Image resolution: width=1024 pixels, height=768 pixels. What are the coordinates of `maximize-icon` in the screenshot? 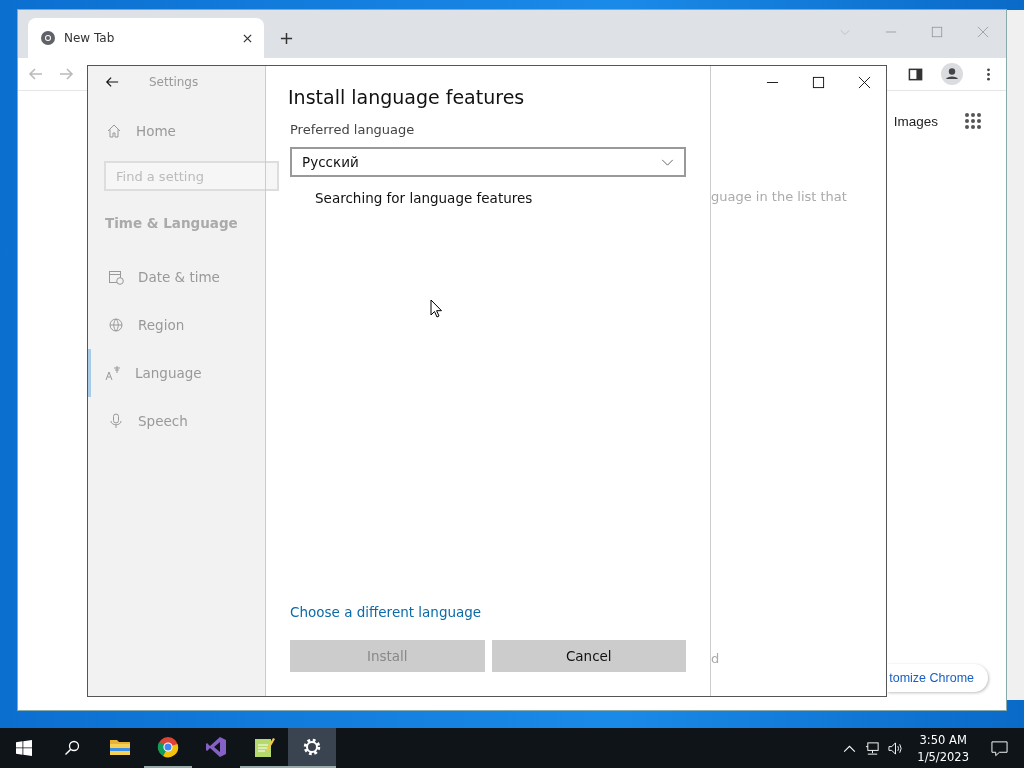 It's located at (818, 82).